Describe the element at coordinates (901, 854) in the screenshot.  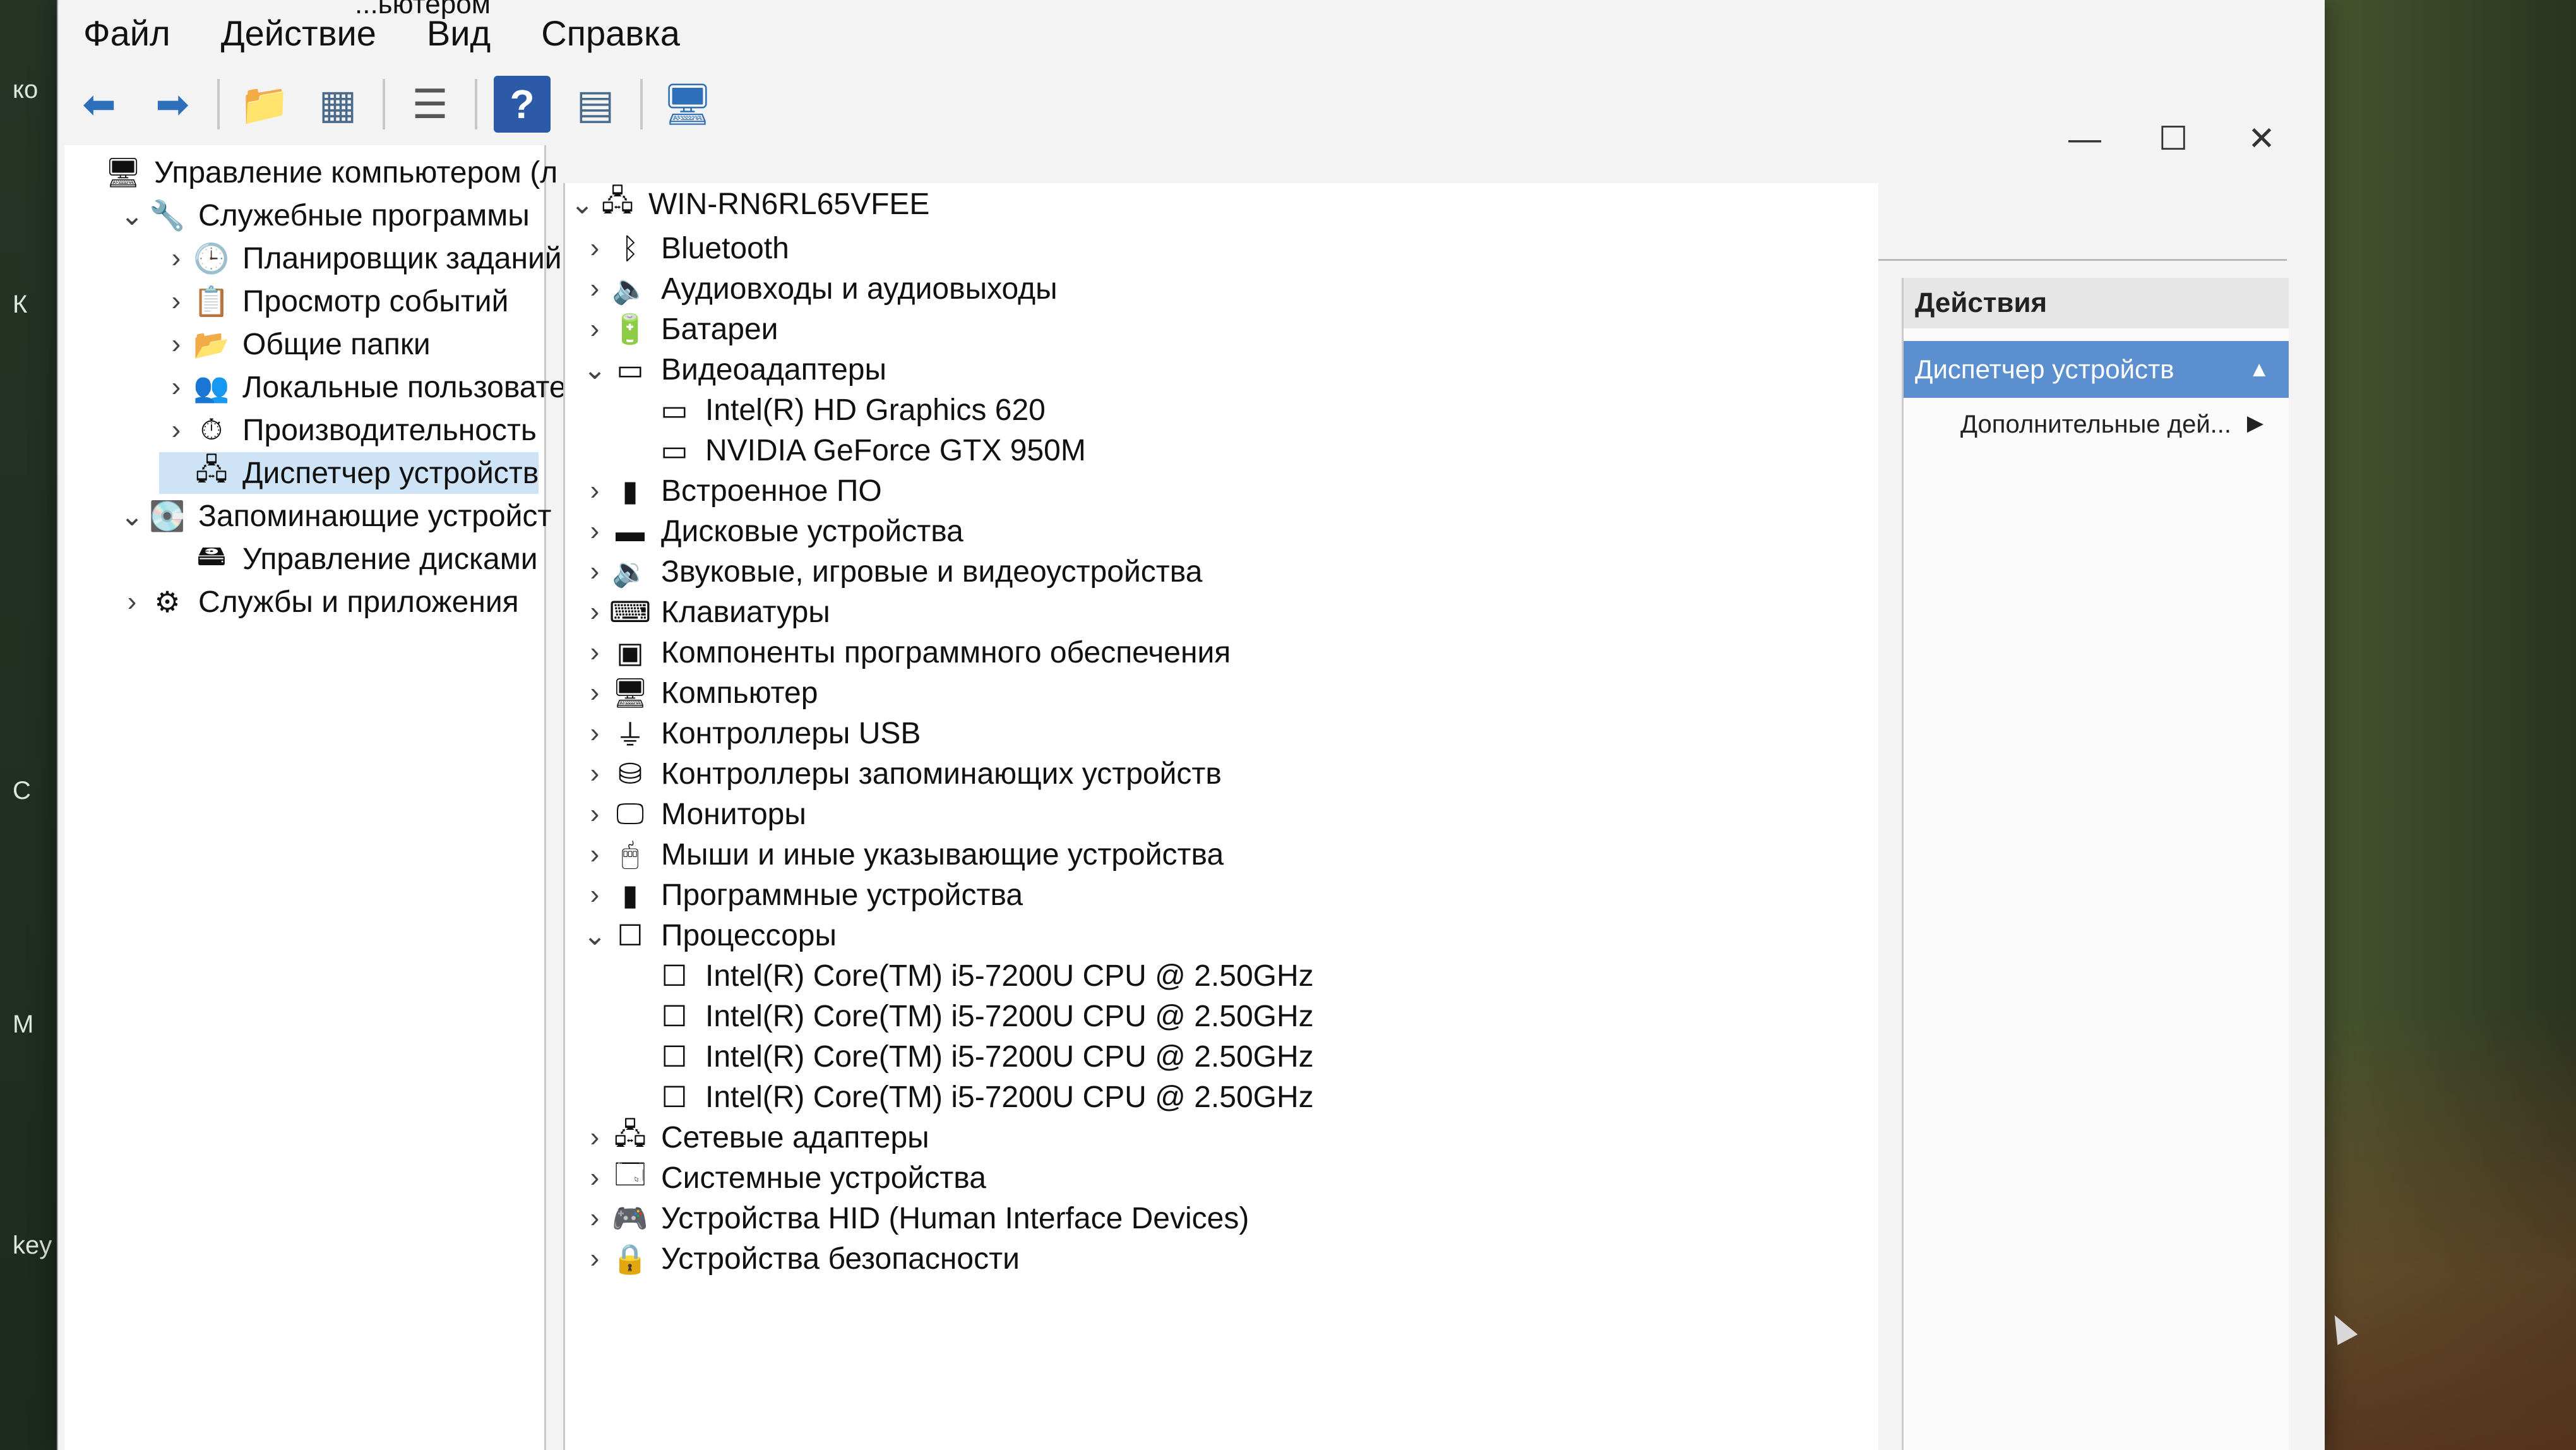
I see `tree-item: › 🖱 Мыши и иные указывающие устройства` at that location.